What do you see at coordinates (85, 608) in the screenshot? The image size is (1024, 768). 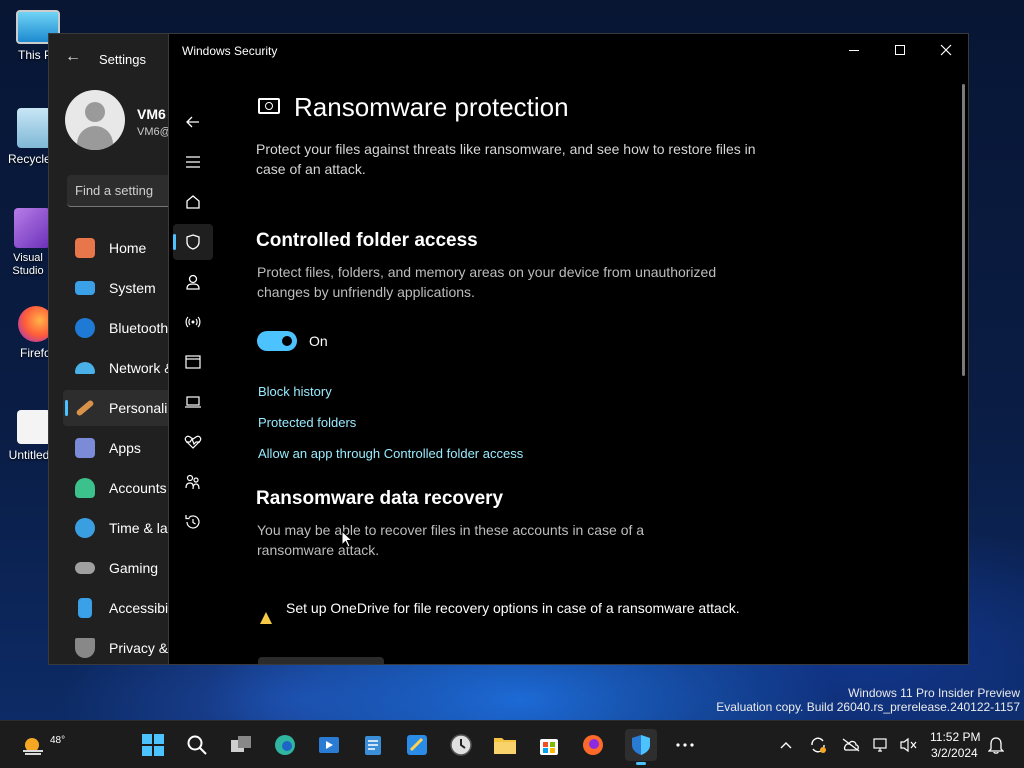 I see `accessibility-icon` at bounding box center [85, 608].